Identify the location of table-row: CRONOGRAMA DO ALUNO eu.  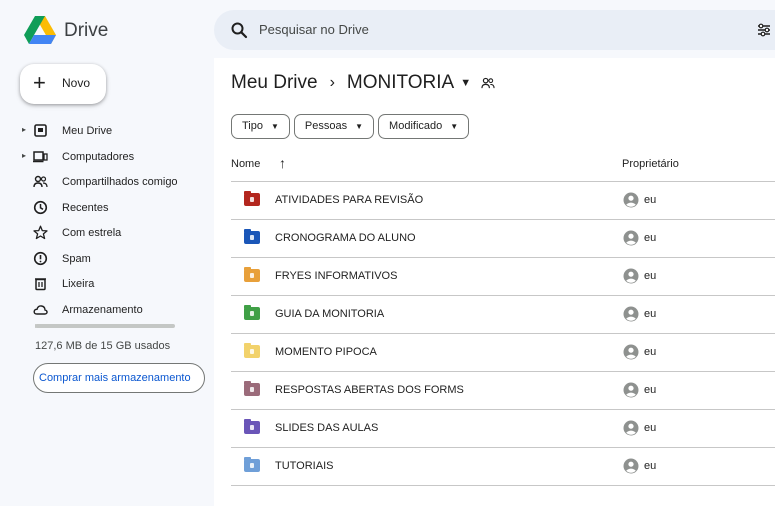
(503, 239).